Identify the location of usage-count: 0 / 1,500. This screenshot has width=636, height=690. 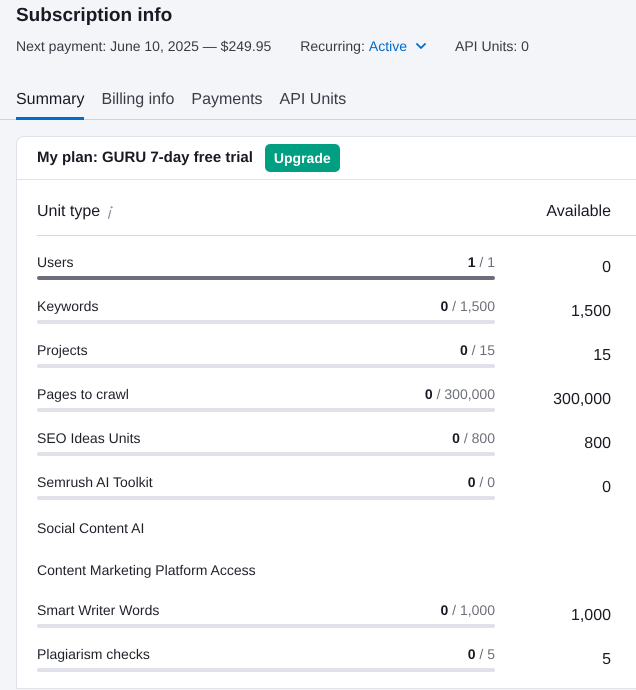
(467, 306).